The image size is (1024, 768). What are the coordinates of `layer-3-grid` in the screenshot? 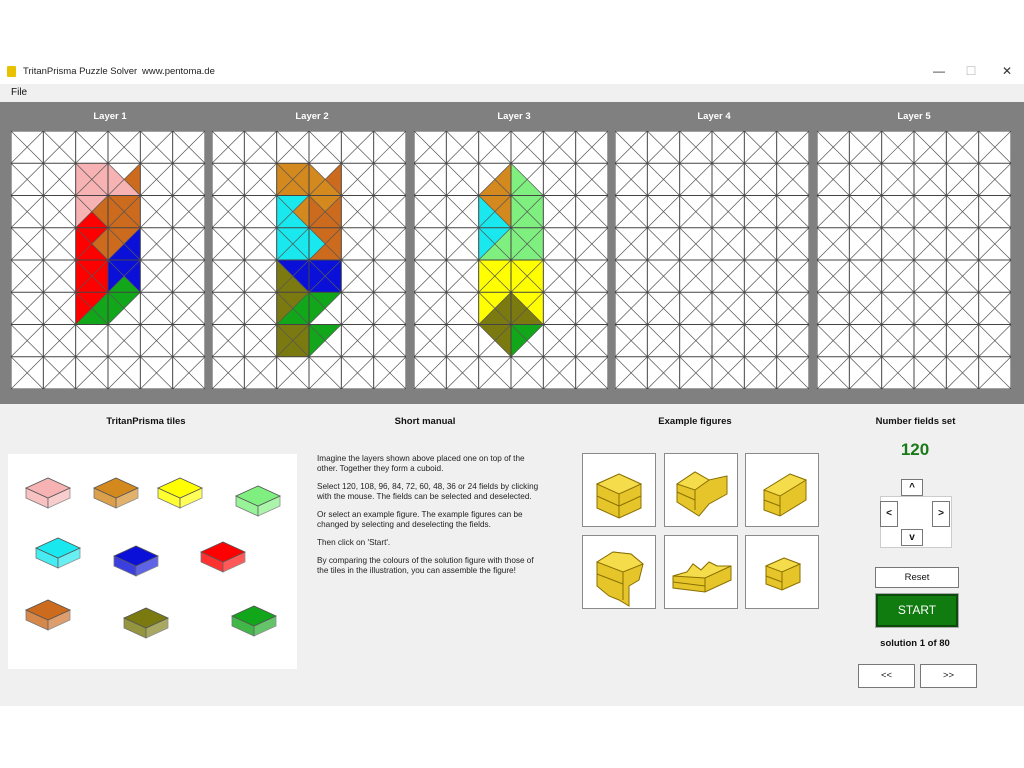 It's located at (511, 260).